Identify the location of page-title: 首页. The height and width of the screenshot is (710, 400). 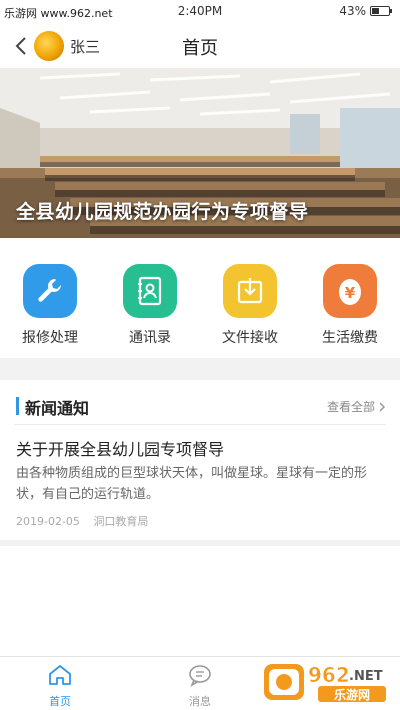
(200, 48).